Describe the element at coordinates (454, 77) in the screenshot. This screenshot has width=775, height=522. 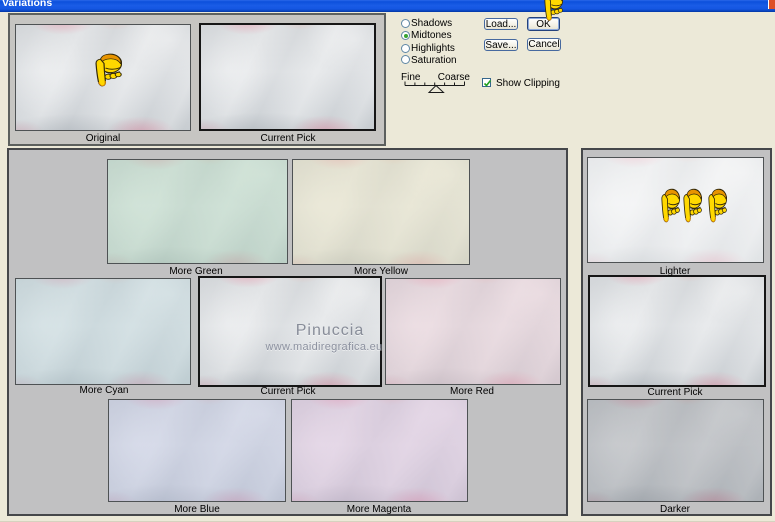
I see `svg-text: Coarse` at that location.